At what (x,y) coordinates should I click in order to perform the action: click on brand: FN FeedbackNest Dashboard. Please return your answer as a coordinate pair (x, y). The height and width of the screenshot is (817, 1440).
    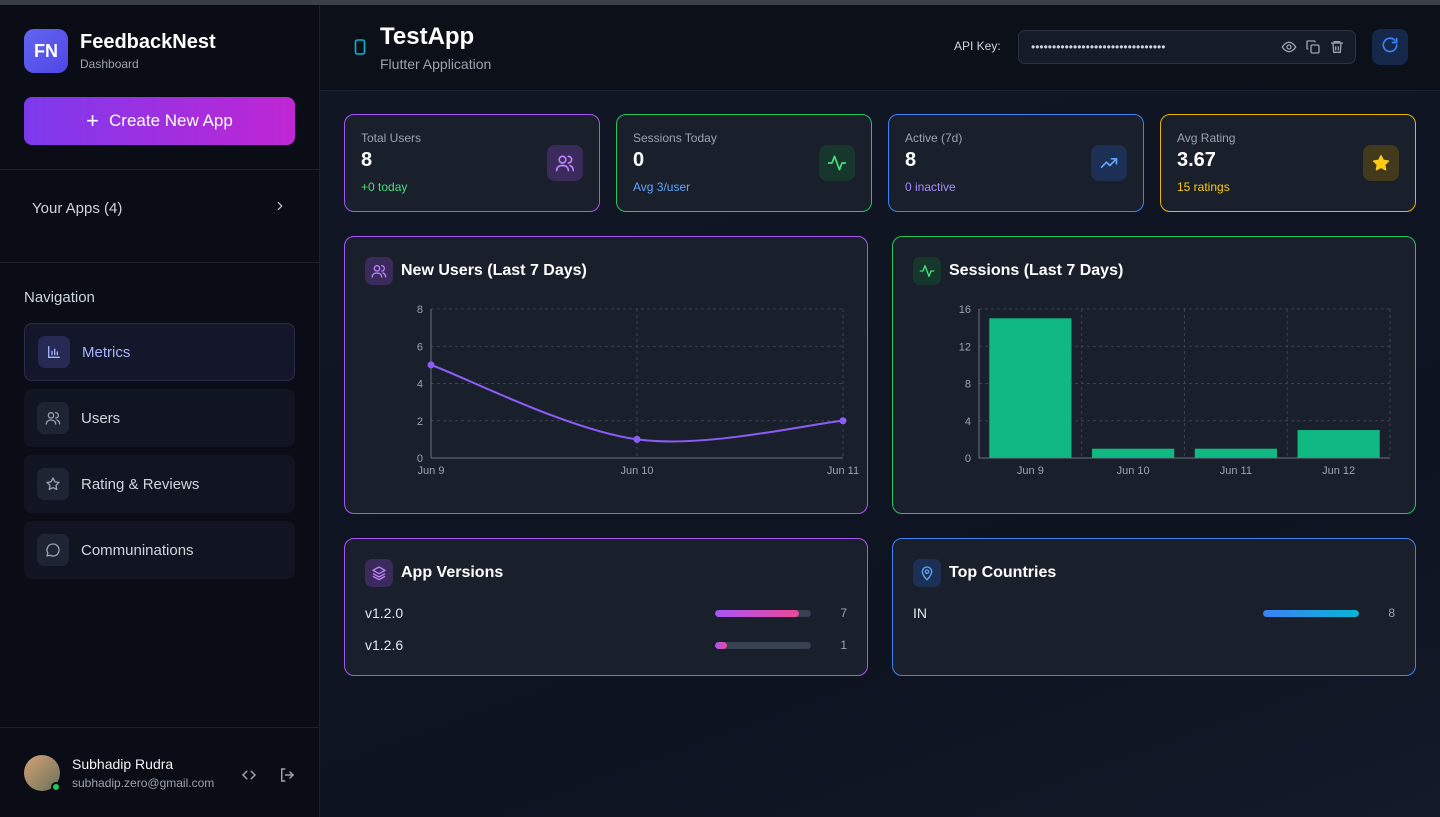
    Looking at the image, I should click on (120, 51).